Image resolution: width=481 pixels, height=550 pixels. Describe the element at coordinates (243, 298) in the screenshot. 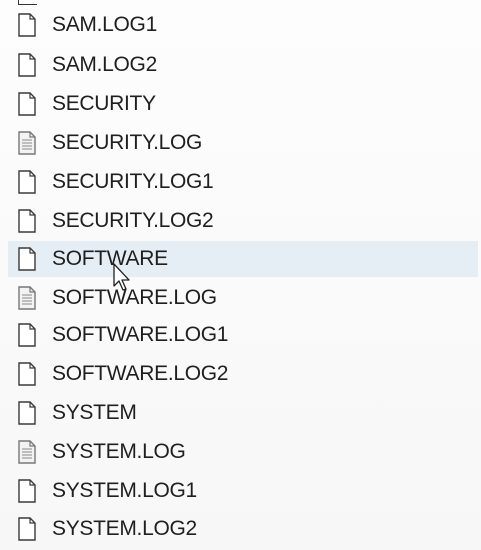

I see `file-row: SOFTWARE.LOG` at that location.